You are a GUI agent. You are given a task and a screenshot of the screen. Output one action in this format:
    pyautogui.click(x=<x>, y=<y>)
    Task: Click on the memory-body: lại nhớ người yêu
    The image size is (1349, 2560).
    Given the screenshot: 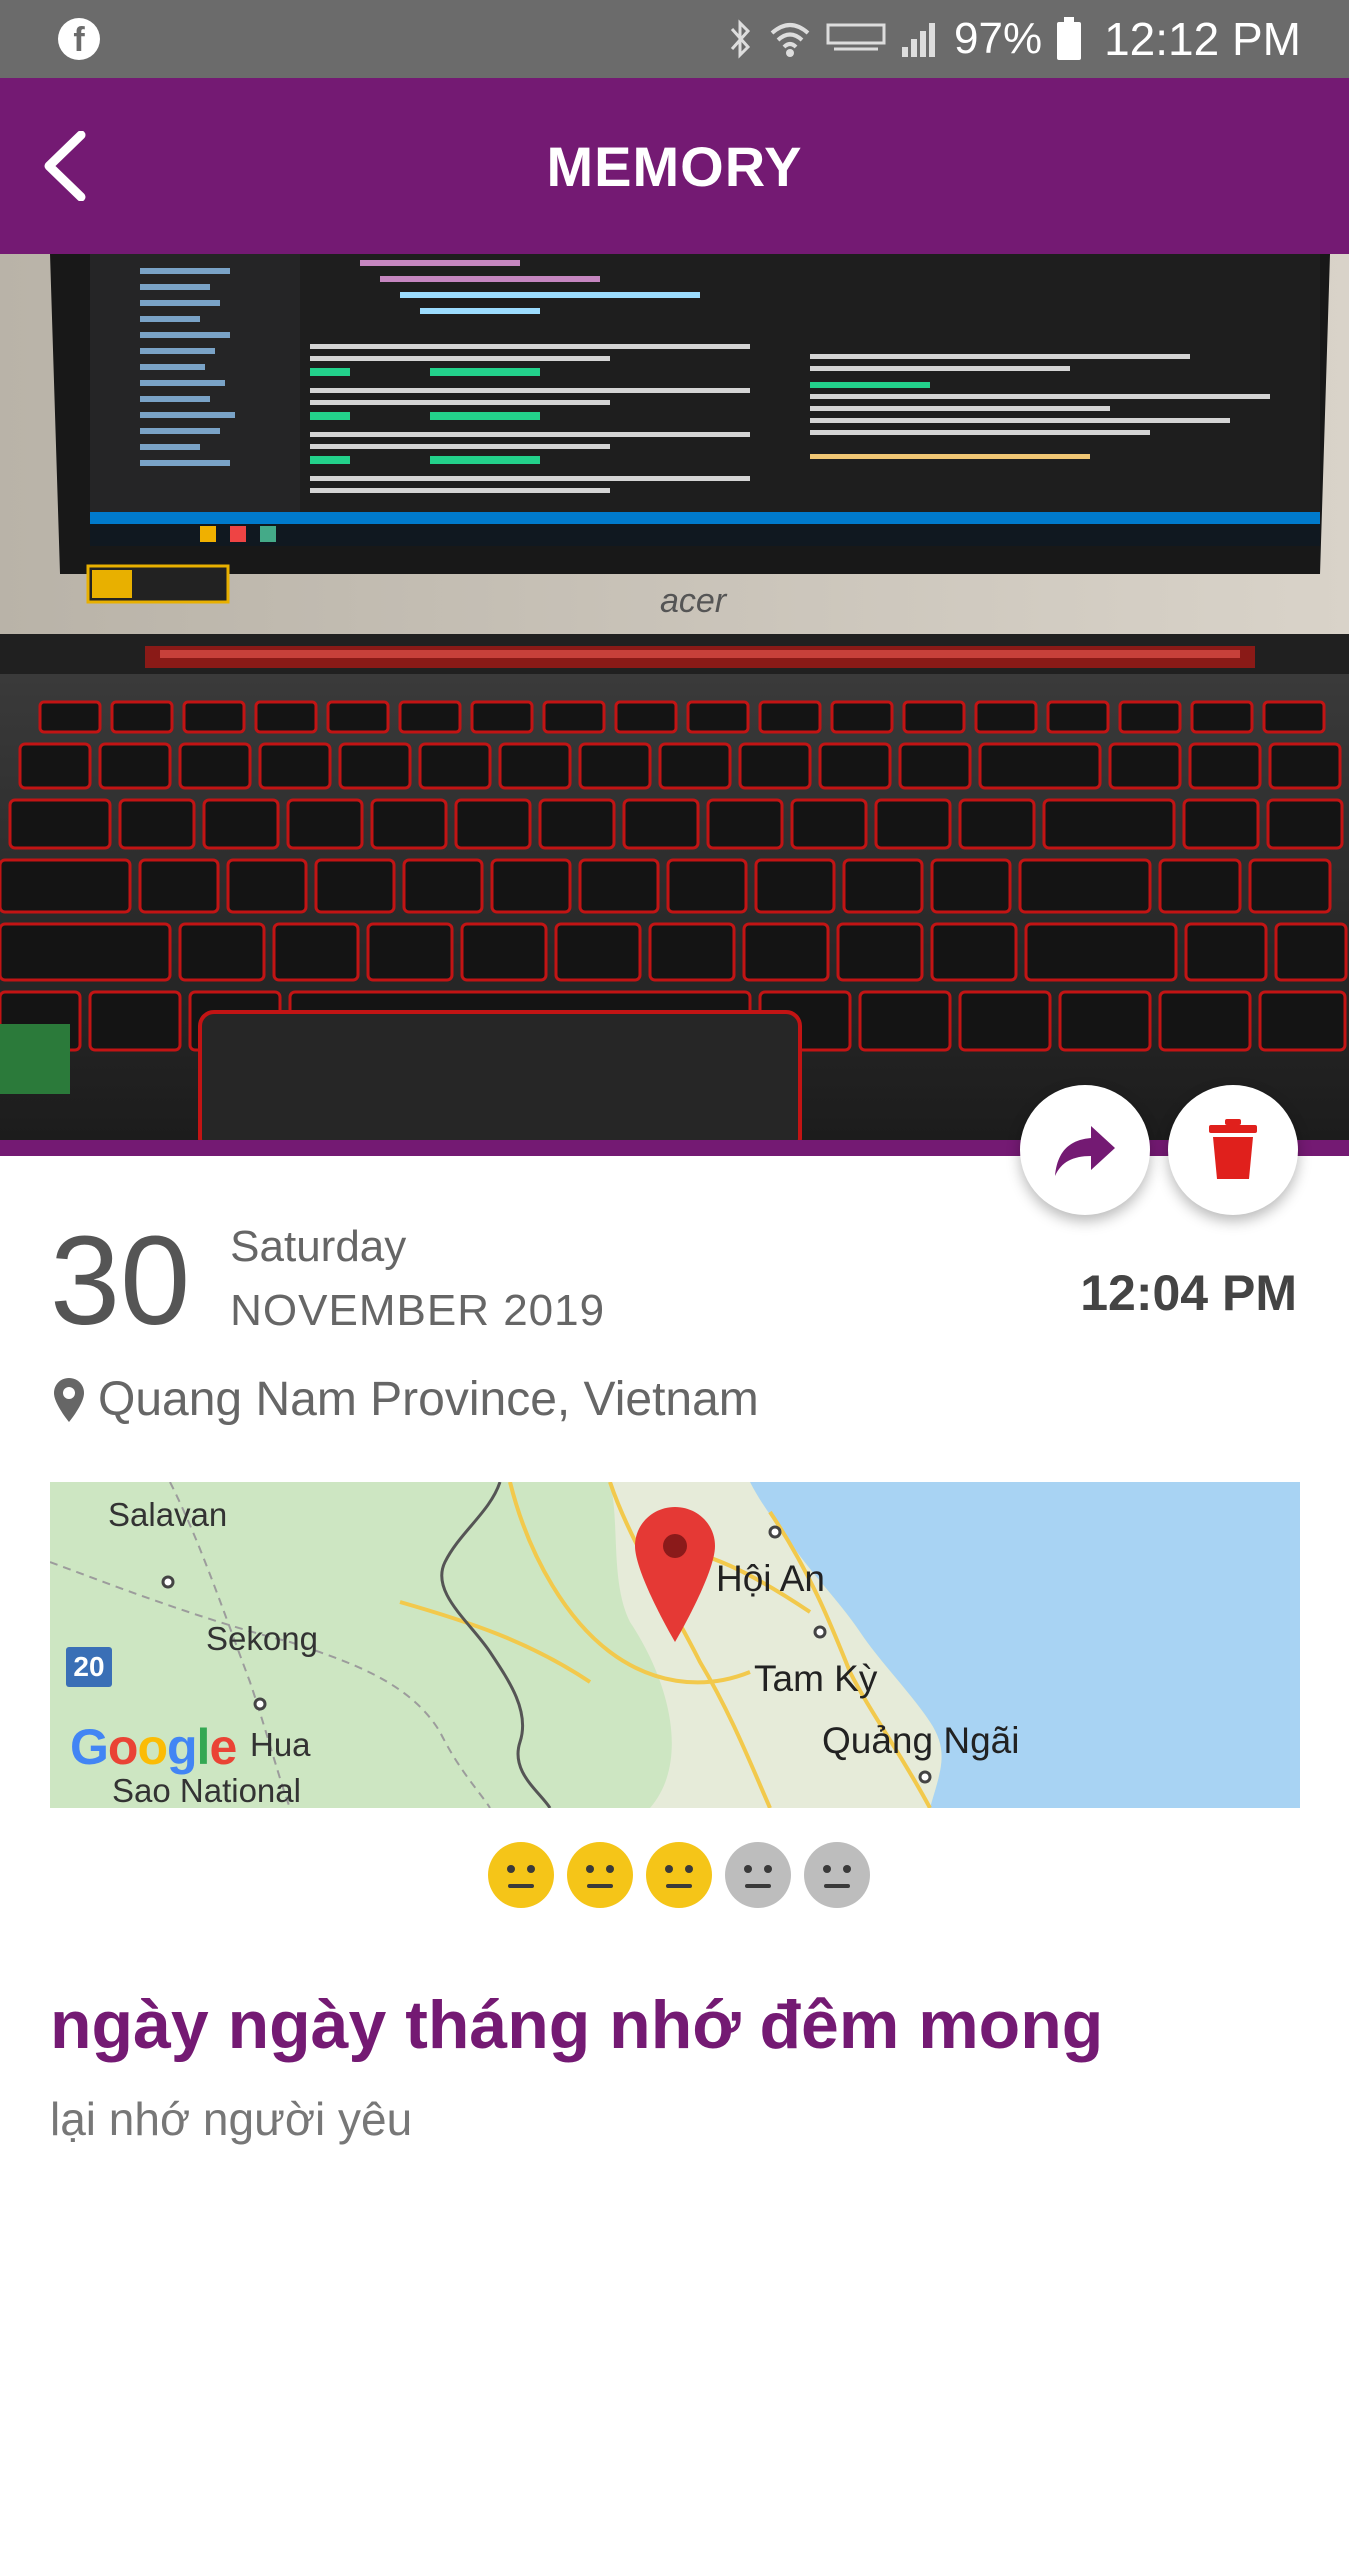 What is the action you would take?
    pyautogui.click(x=231, y=2119)
    